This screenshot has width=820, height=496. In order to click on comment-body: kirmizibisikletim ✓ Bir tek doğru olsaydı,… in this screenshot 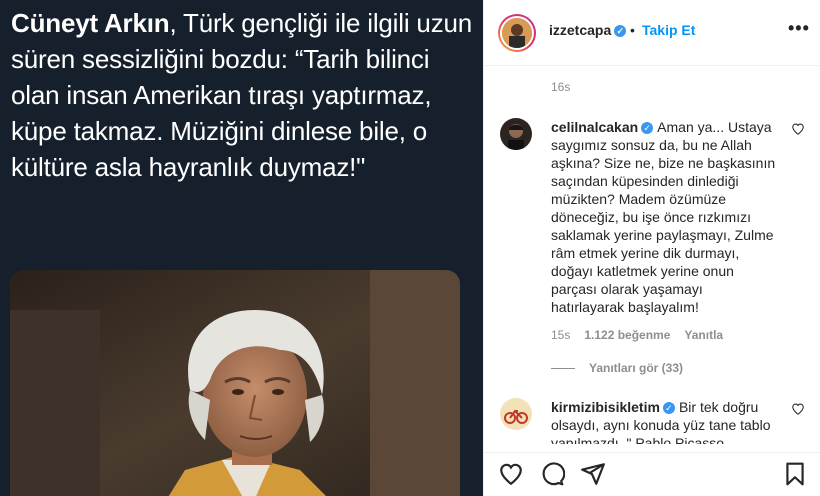, I will do `click(665, 421)`.